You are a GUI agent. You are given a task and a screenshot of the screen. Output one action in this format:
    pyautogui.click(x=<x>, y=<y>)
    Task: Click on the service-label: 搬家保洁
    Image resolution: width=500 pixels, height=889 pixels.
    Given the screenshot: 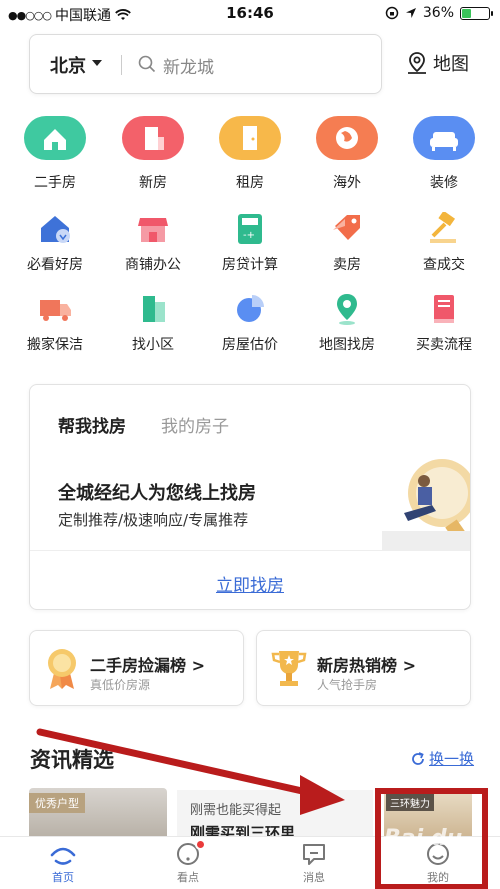 What is the action you would take?
    pyautogui.click(x=55, y=345)
    